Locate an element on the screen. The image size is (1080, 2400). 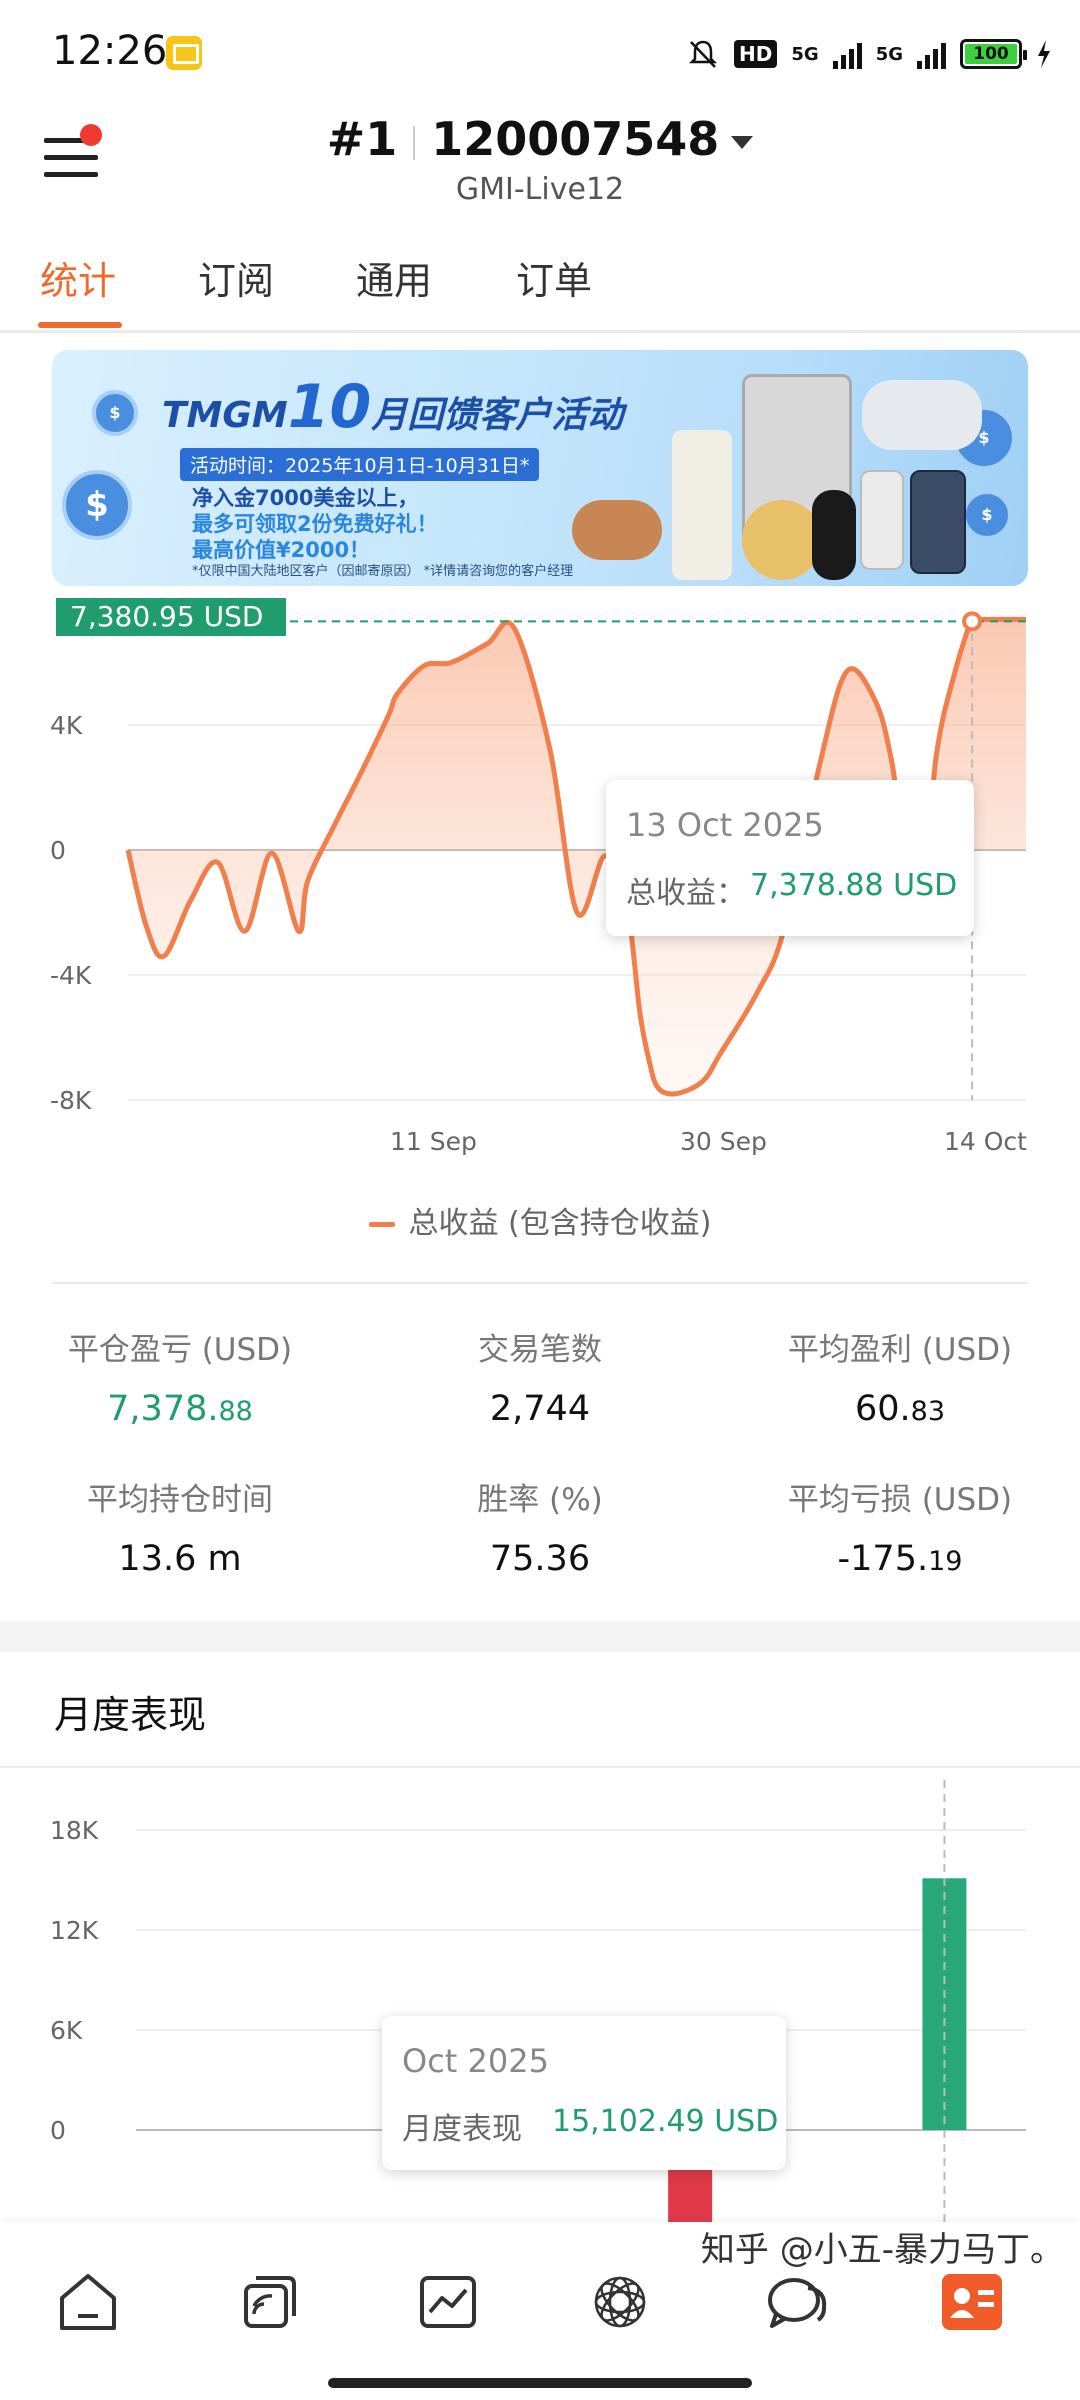
account-card-icon is located at coordinates (972, 2302).